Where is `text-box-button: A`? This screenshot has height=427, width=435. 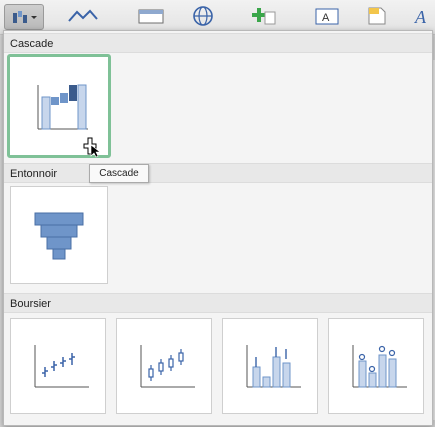 text-box-button: A is located at coordinates (328, 16).